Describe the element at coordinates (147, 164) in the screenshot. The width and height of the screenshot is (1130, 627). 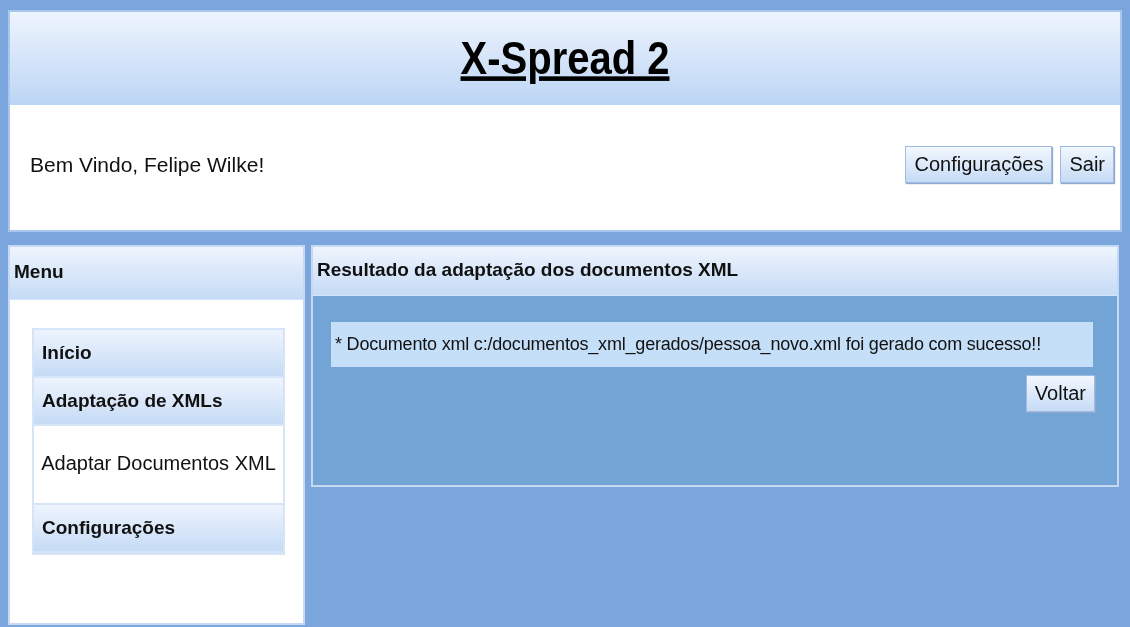
I see `welcome-text: Bem Vindo, Felipe Wilke!` at that location.